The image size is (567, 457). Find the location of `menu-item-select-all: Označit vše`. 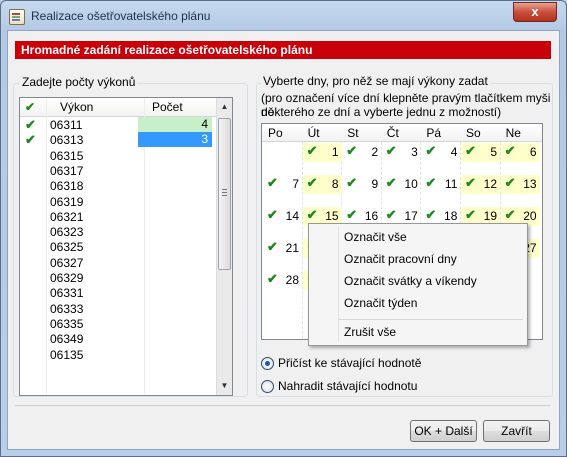

menu-item-select-all: Označit vše is located at coordinates (375, 237).